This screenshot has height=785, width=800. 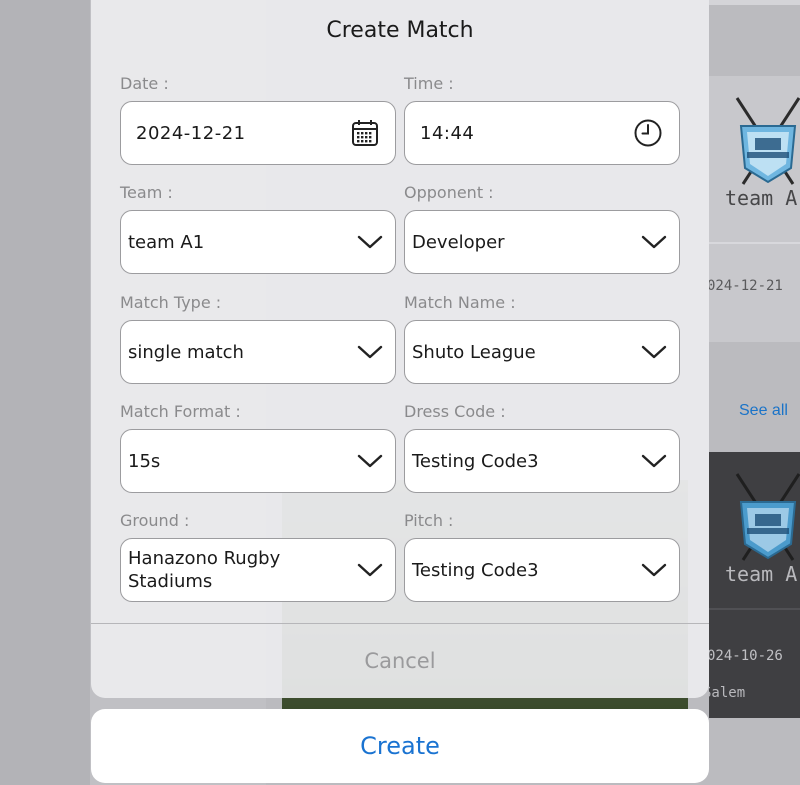 What do you see at coordinates (542, 133) in the screenshot?
I see `time-input: 14:44` at bounding box center [542, 133].